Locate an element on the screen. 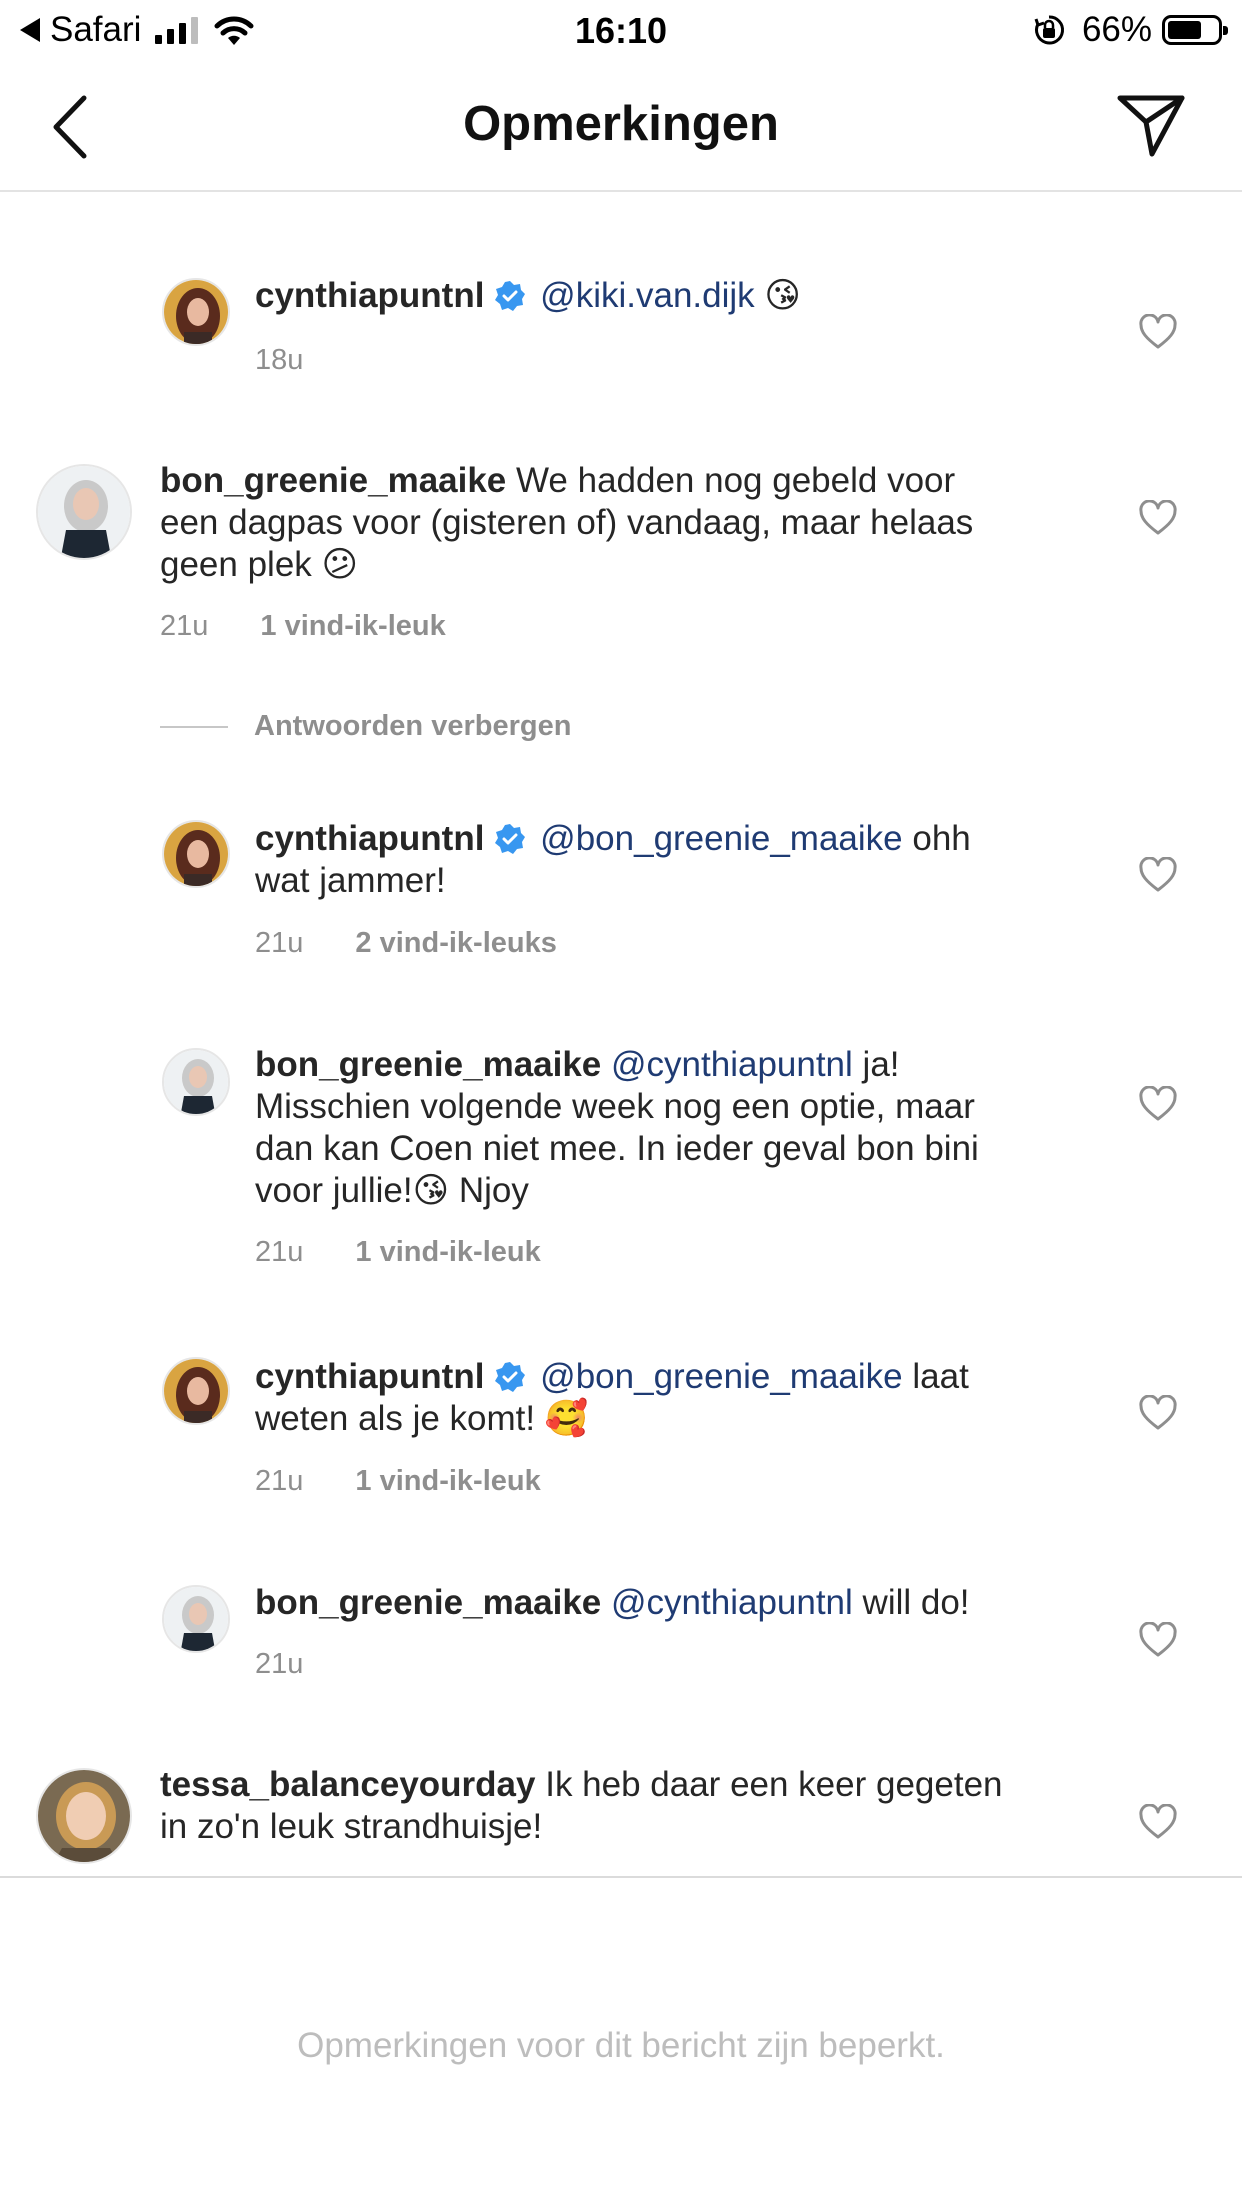  comment-text: voor jullie! is located at coordinates (334, 1190).